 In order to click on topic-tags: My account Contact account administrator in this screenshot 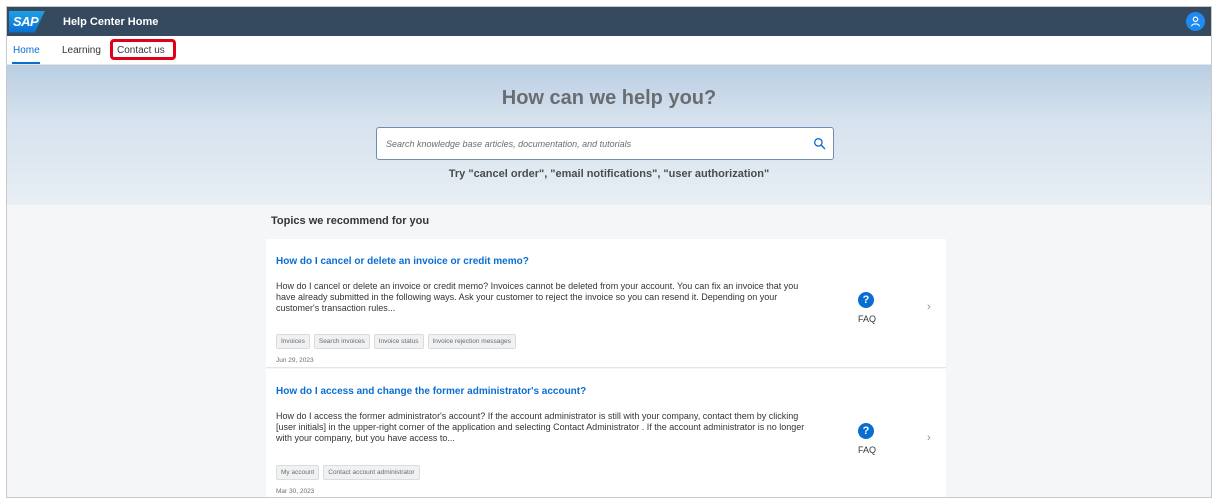, I will do `click(348, 472)`.